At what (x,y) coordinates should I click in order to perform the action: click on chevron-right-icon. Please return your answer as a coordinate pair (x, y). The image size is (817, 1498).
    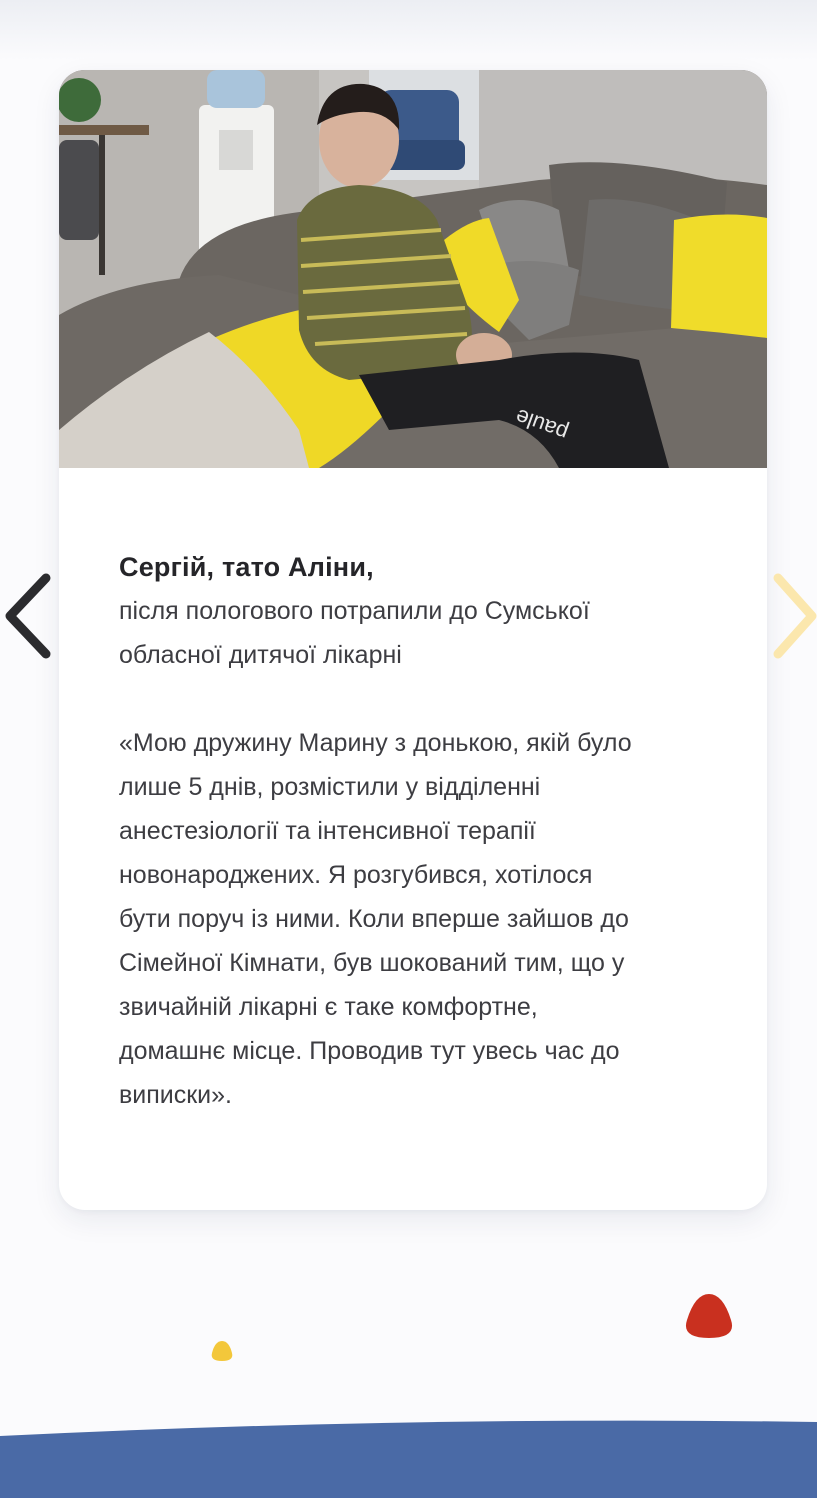
    Looking at the image, I should click on (795, 616).